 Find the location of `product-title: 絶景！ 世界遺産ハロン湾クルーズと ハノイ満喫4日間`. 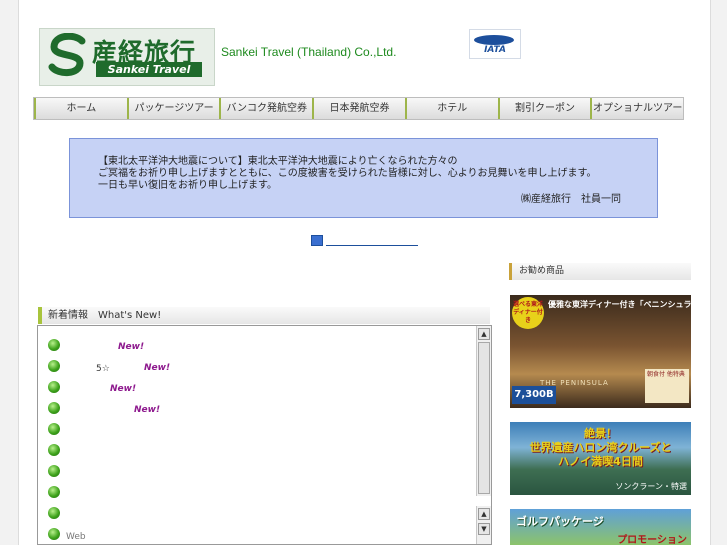

product-title: 絶景！ 世界遺産ハロン湾クルーズと ハノイ満喫4日間 is located at coordinates (600, 448).